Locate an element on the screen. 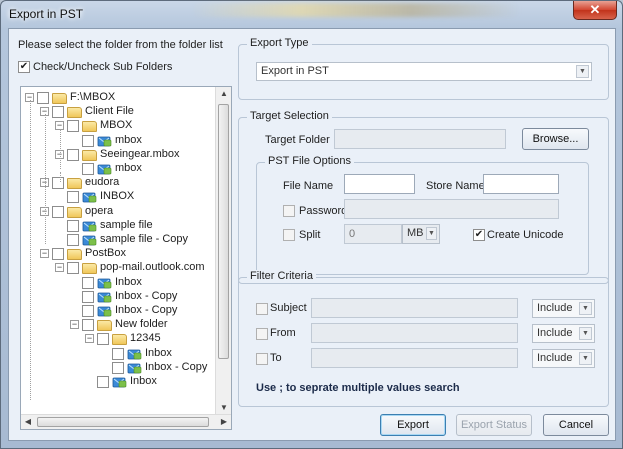  target-folder-input is located at coordinates (420, 139).